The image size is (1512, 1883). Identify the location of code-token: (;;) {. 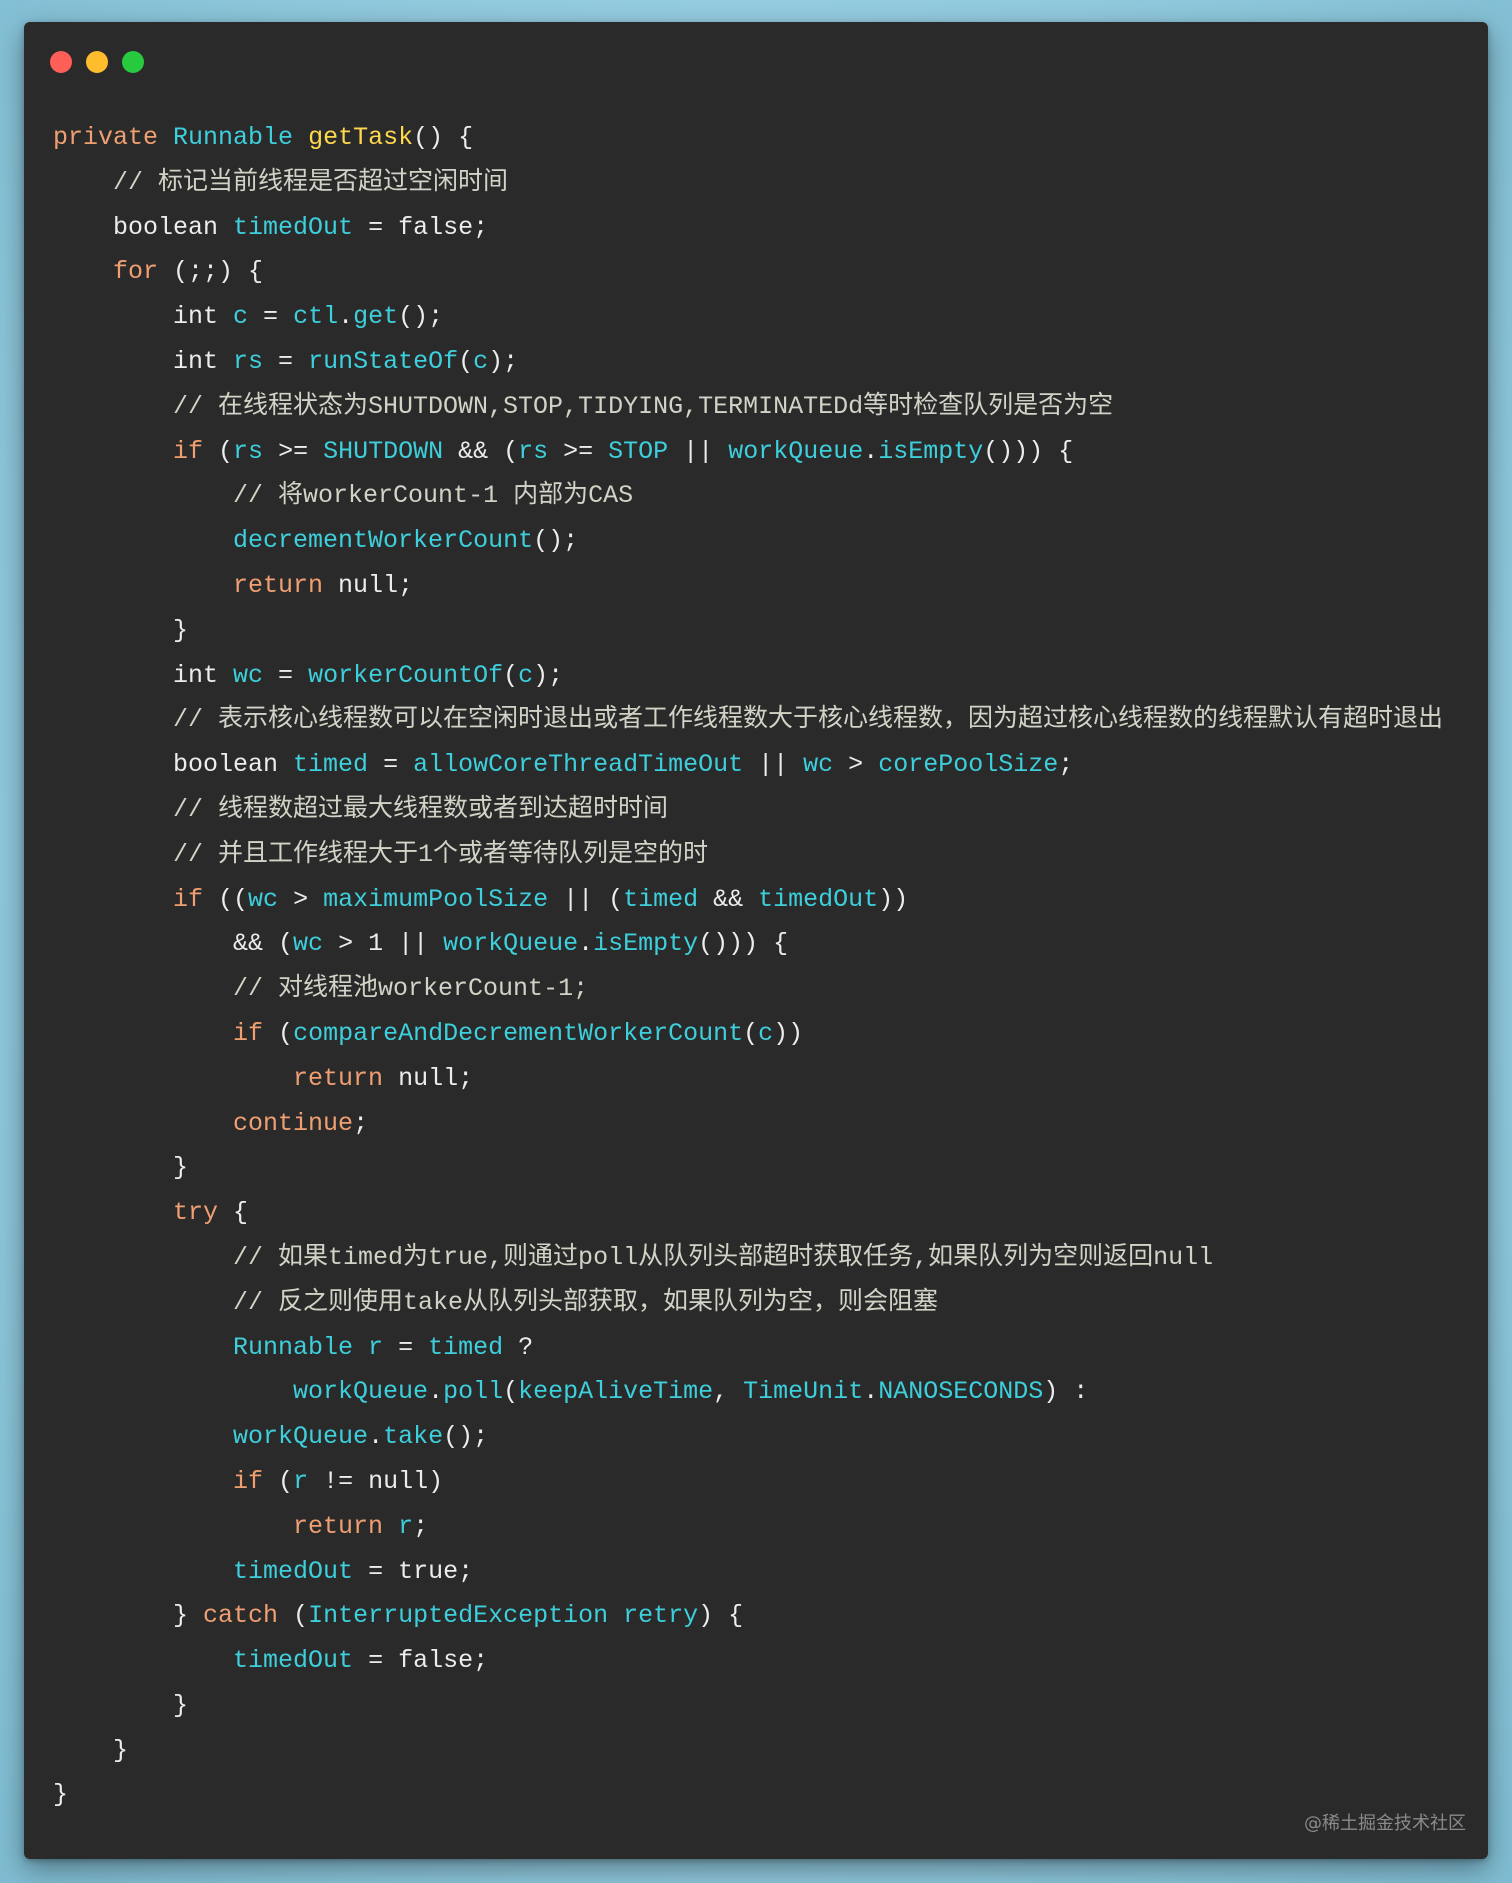
(211, 272).